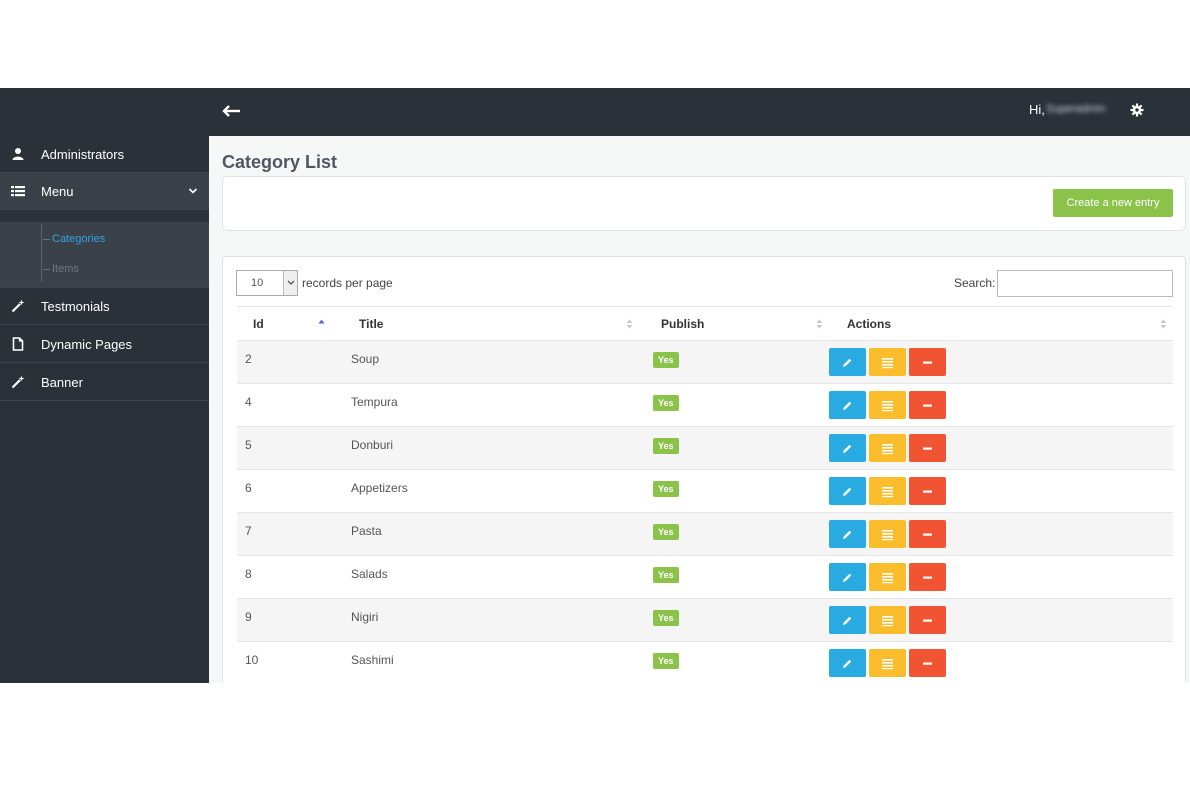 Image resolution: width=1190 pixels, height=788 pixels. Describe the element at coordinates (485, 491) in the screenshot. I see `cell-title: Appetizers` at that location.